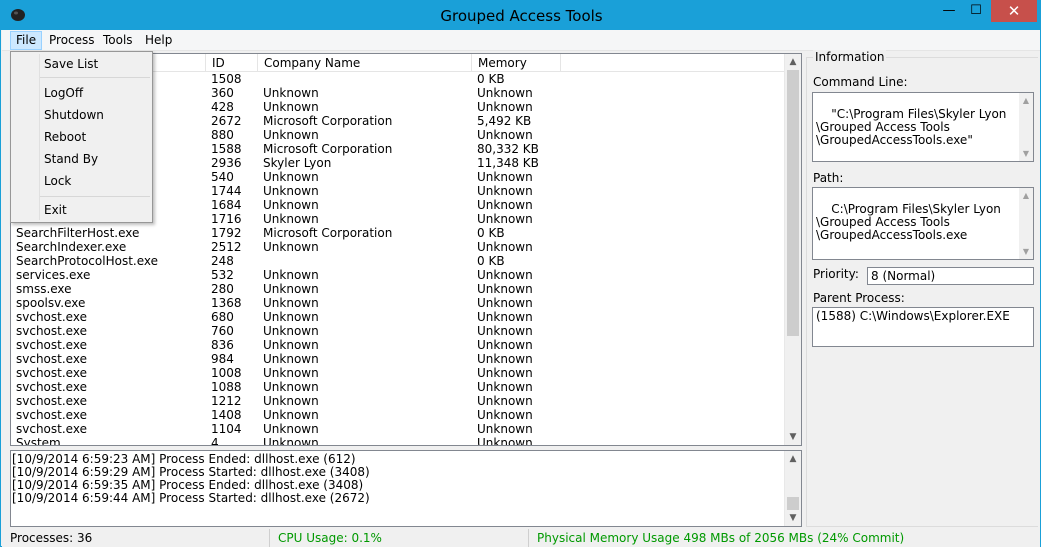 Image resolution: width=1041 pixels, height=547 pixels. Describe the element at coordinates (398, 387) in the screenshot. I see `table-row: svchost.exe 1088 Unknown Unknown` at that location.